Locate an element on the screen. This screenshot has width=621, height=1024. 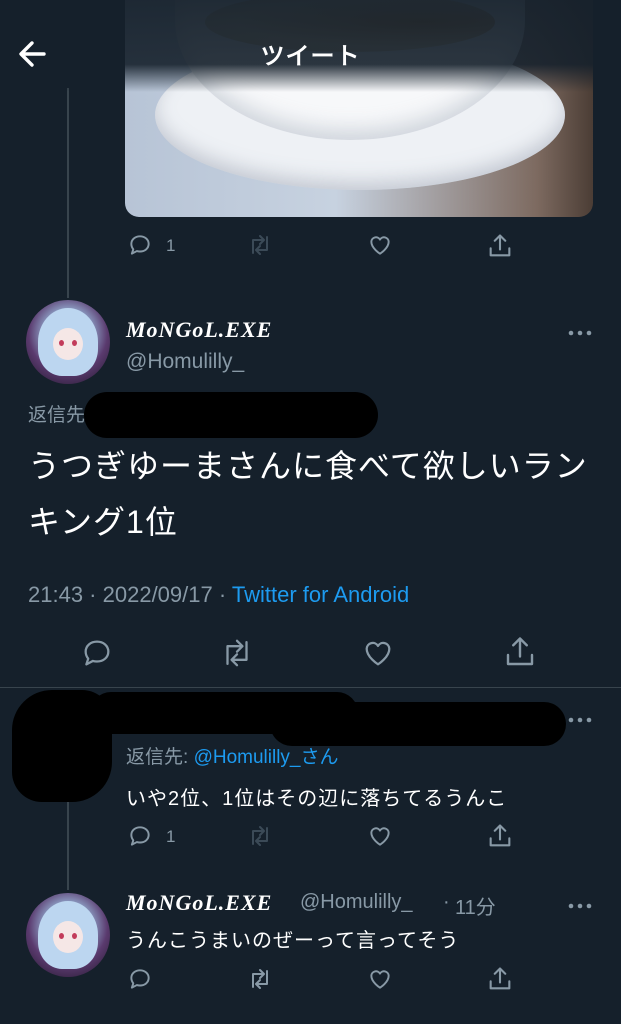
reply-text: うんこうまいのぜーって言ってそう is located at coordinates (293, 941).